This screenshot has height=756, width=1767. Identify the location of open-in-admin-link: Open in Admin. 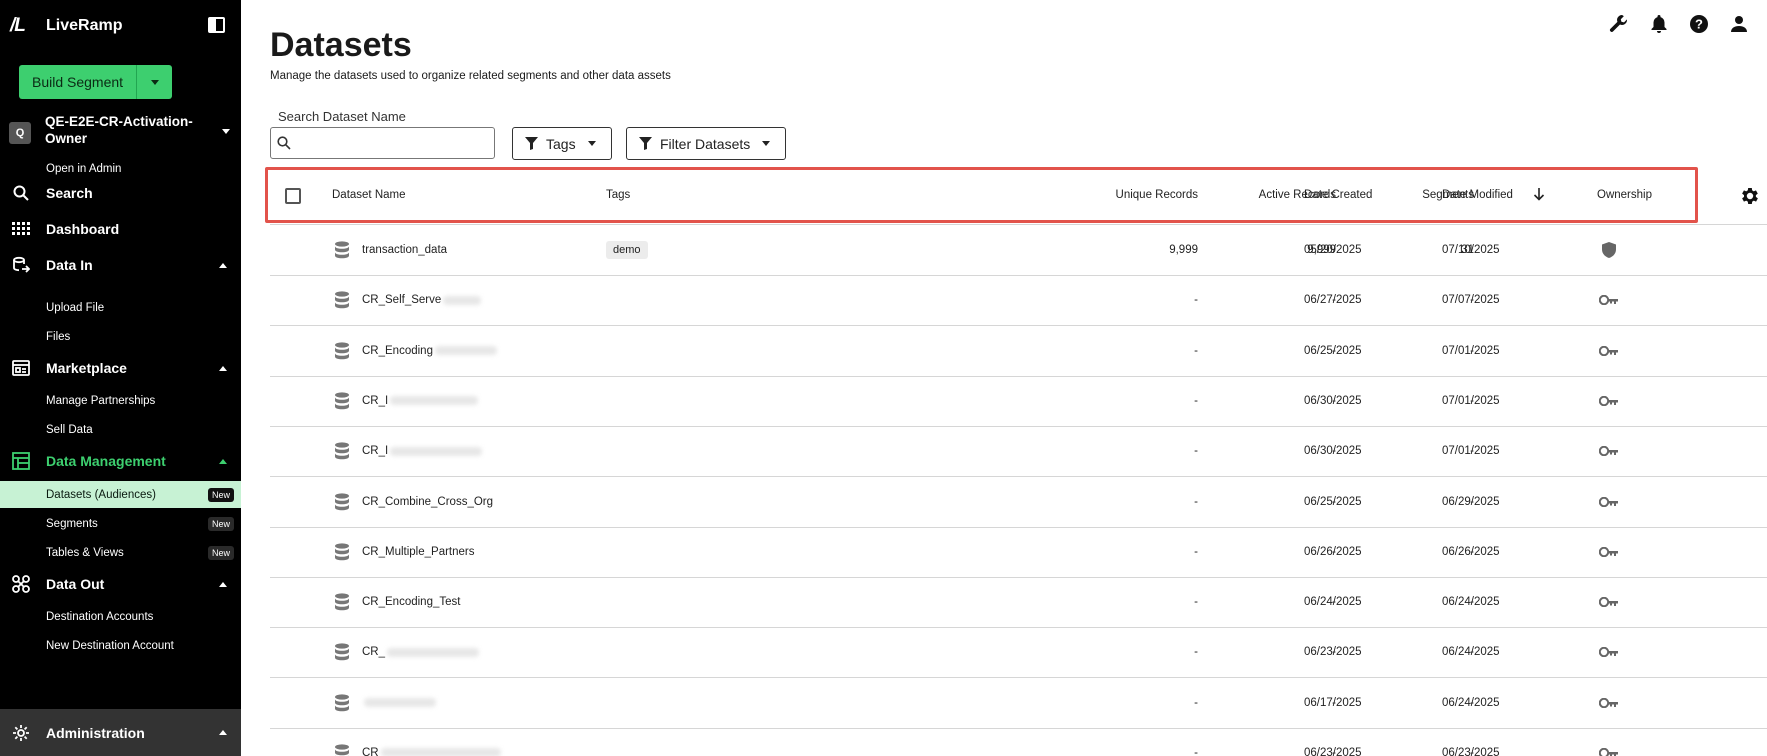
(83, 169).